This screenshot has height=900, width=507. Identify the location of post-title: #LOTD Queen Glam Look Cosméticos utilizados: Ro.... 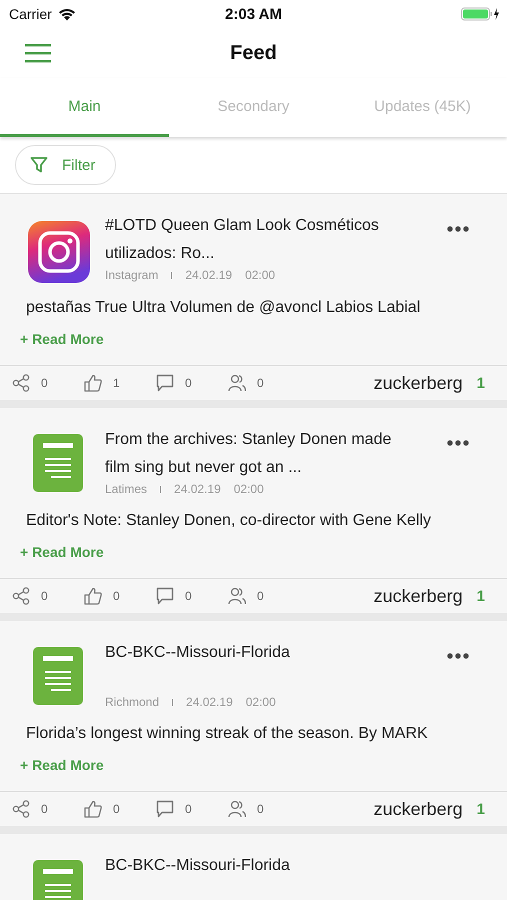
(250, 240).